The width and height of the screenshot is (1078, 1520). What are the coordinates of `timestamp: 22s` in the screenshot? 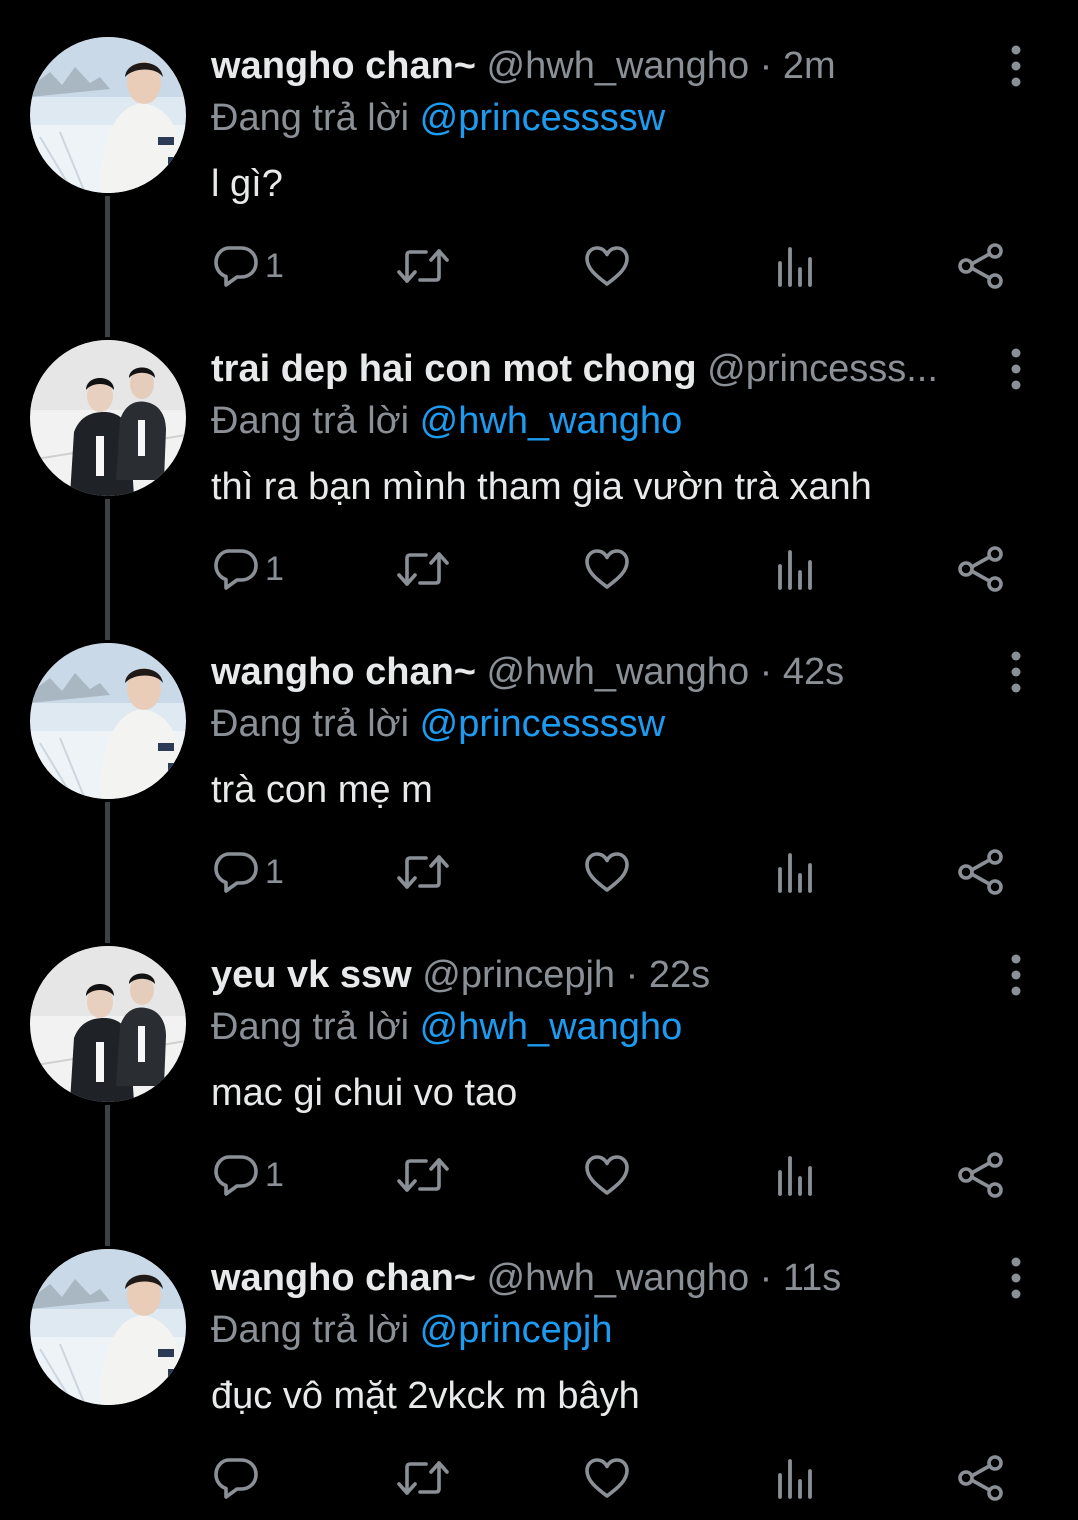 It's located at (679, 975).